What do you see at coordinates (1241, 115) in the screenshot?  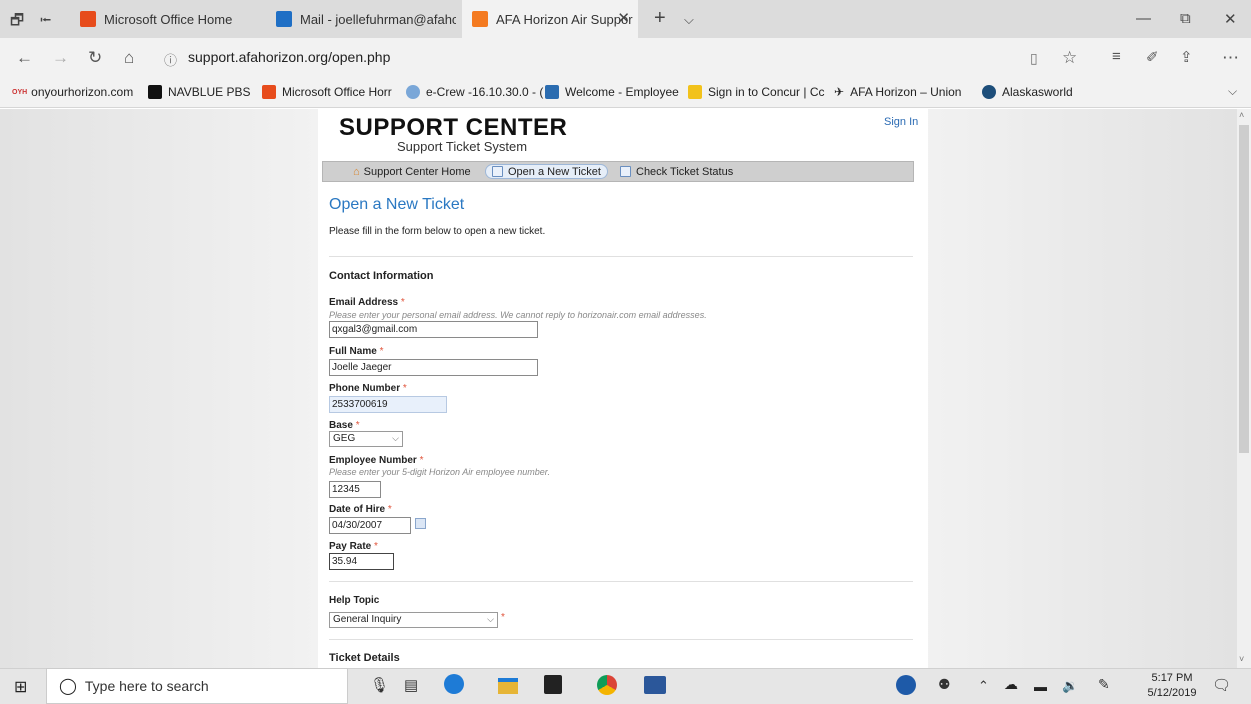 I see `scroll-up-icon: ˄` at bounding box center [1241, 115].